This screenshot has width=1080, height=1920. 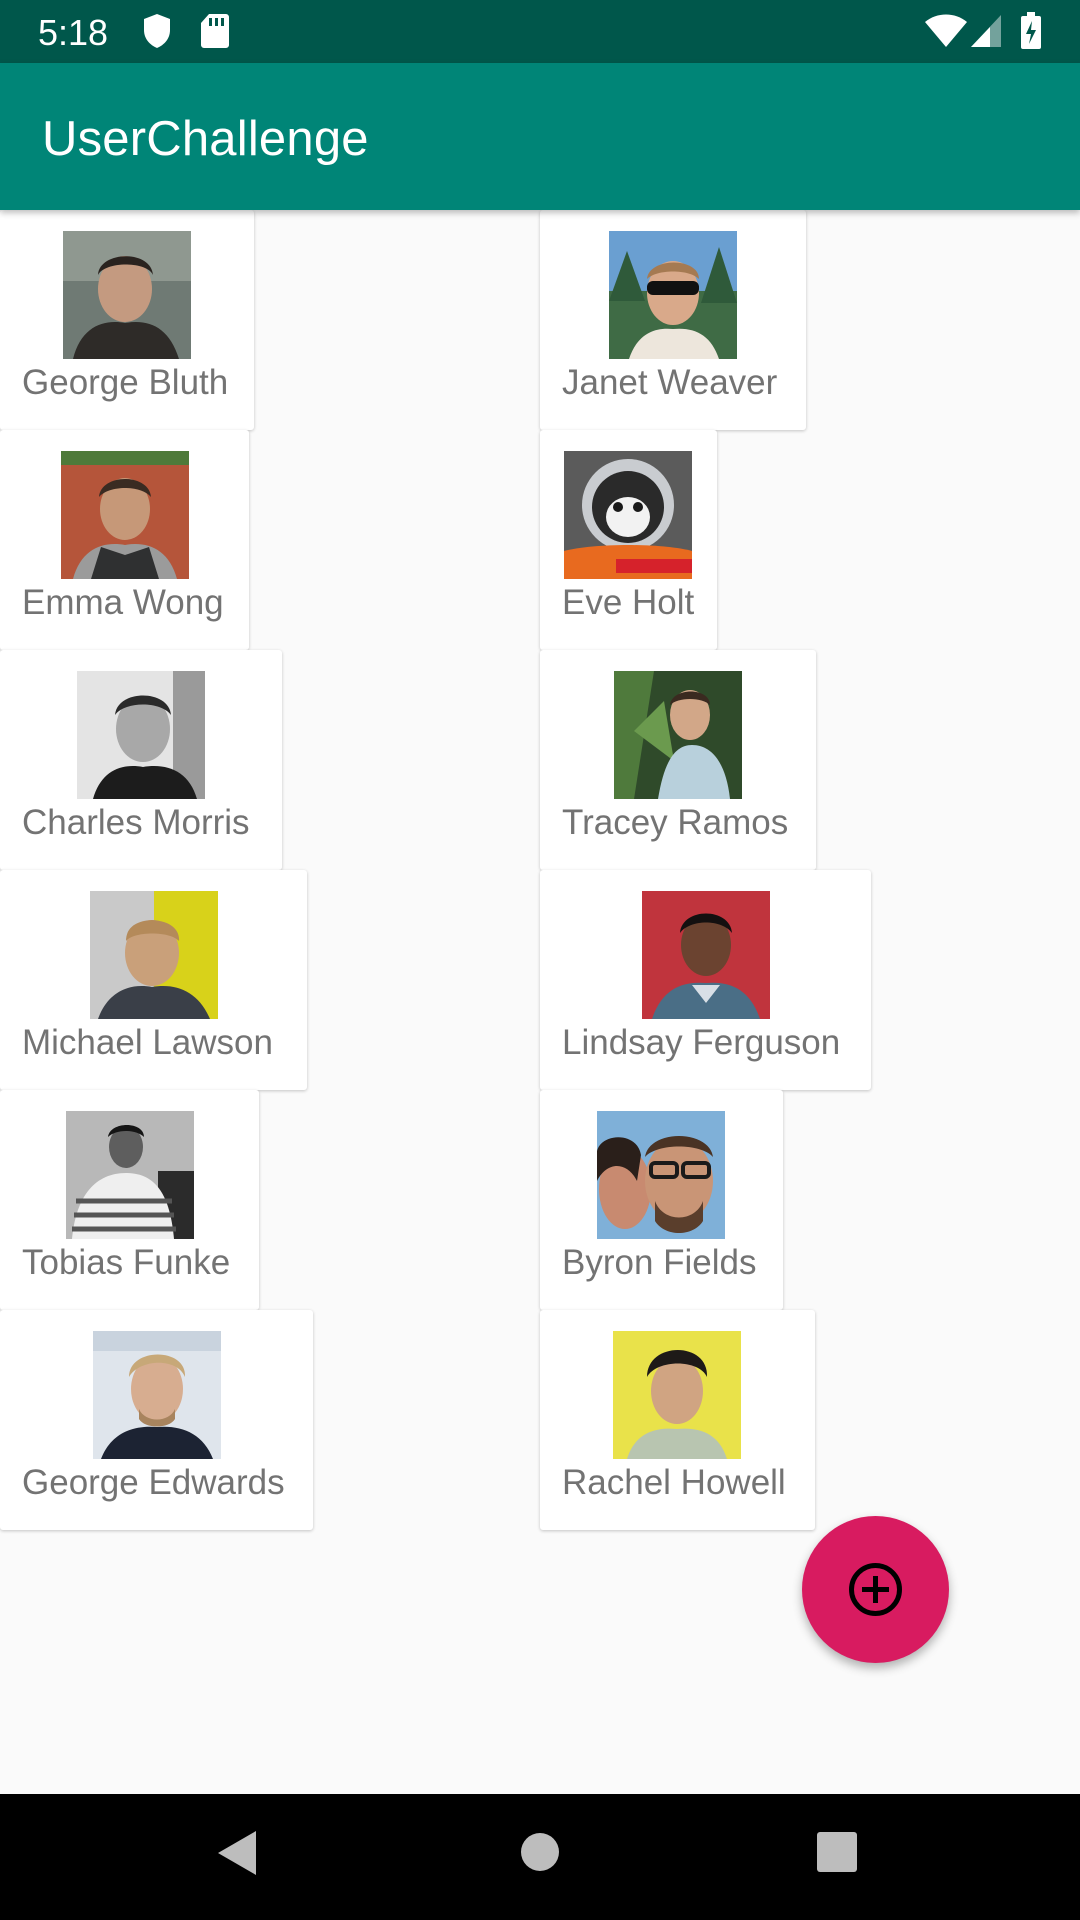 What do you see at coordinates (670, 382) in the screenshot?
I see `user-name: Janet Weaver` at bounding box center [670, 382].